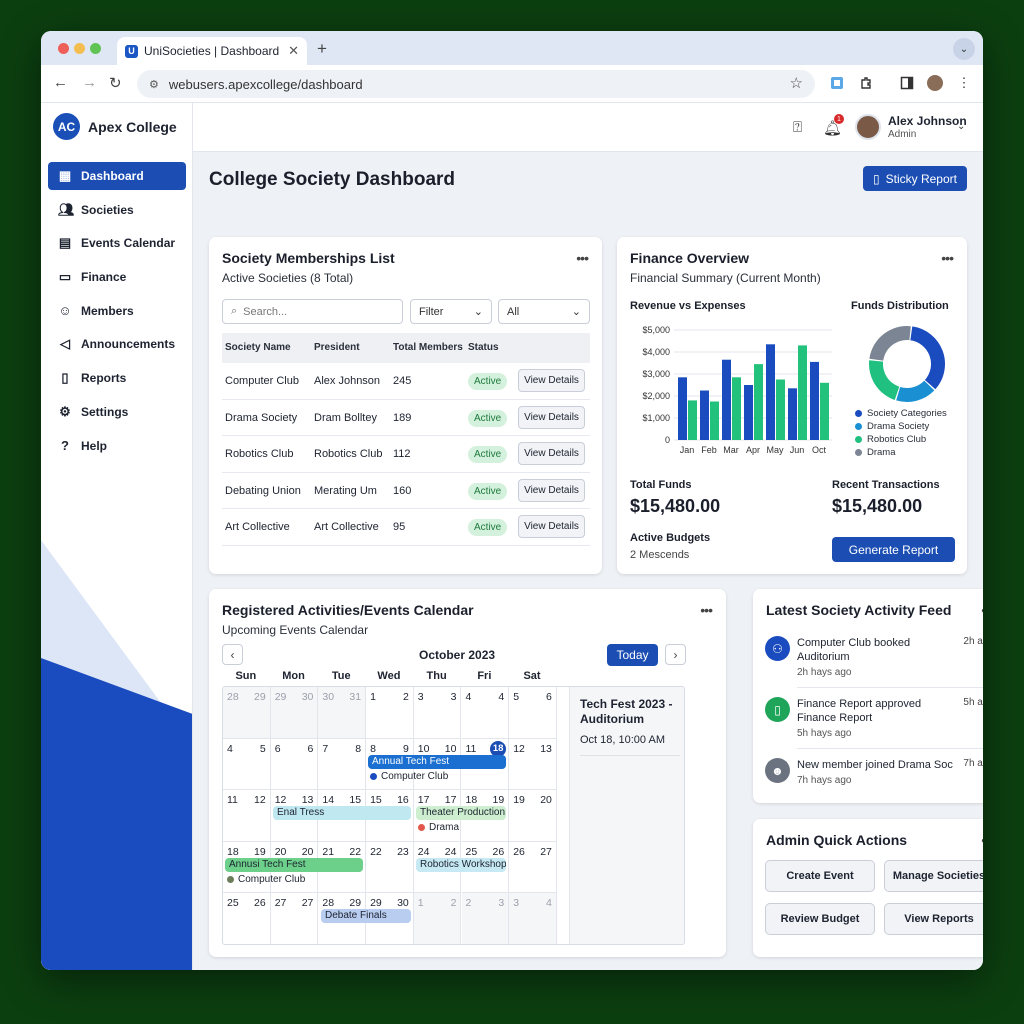 The image size is (1024, 1024). What do you see at coordinates (820, 876) in the screenshot?
I see `create-event-button: Create Event` at bounding box center [820, 876].